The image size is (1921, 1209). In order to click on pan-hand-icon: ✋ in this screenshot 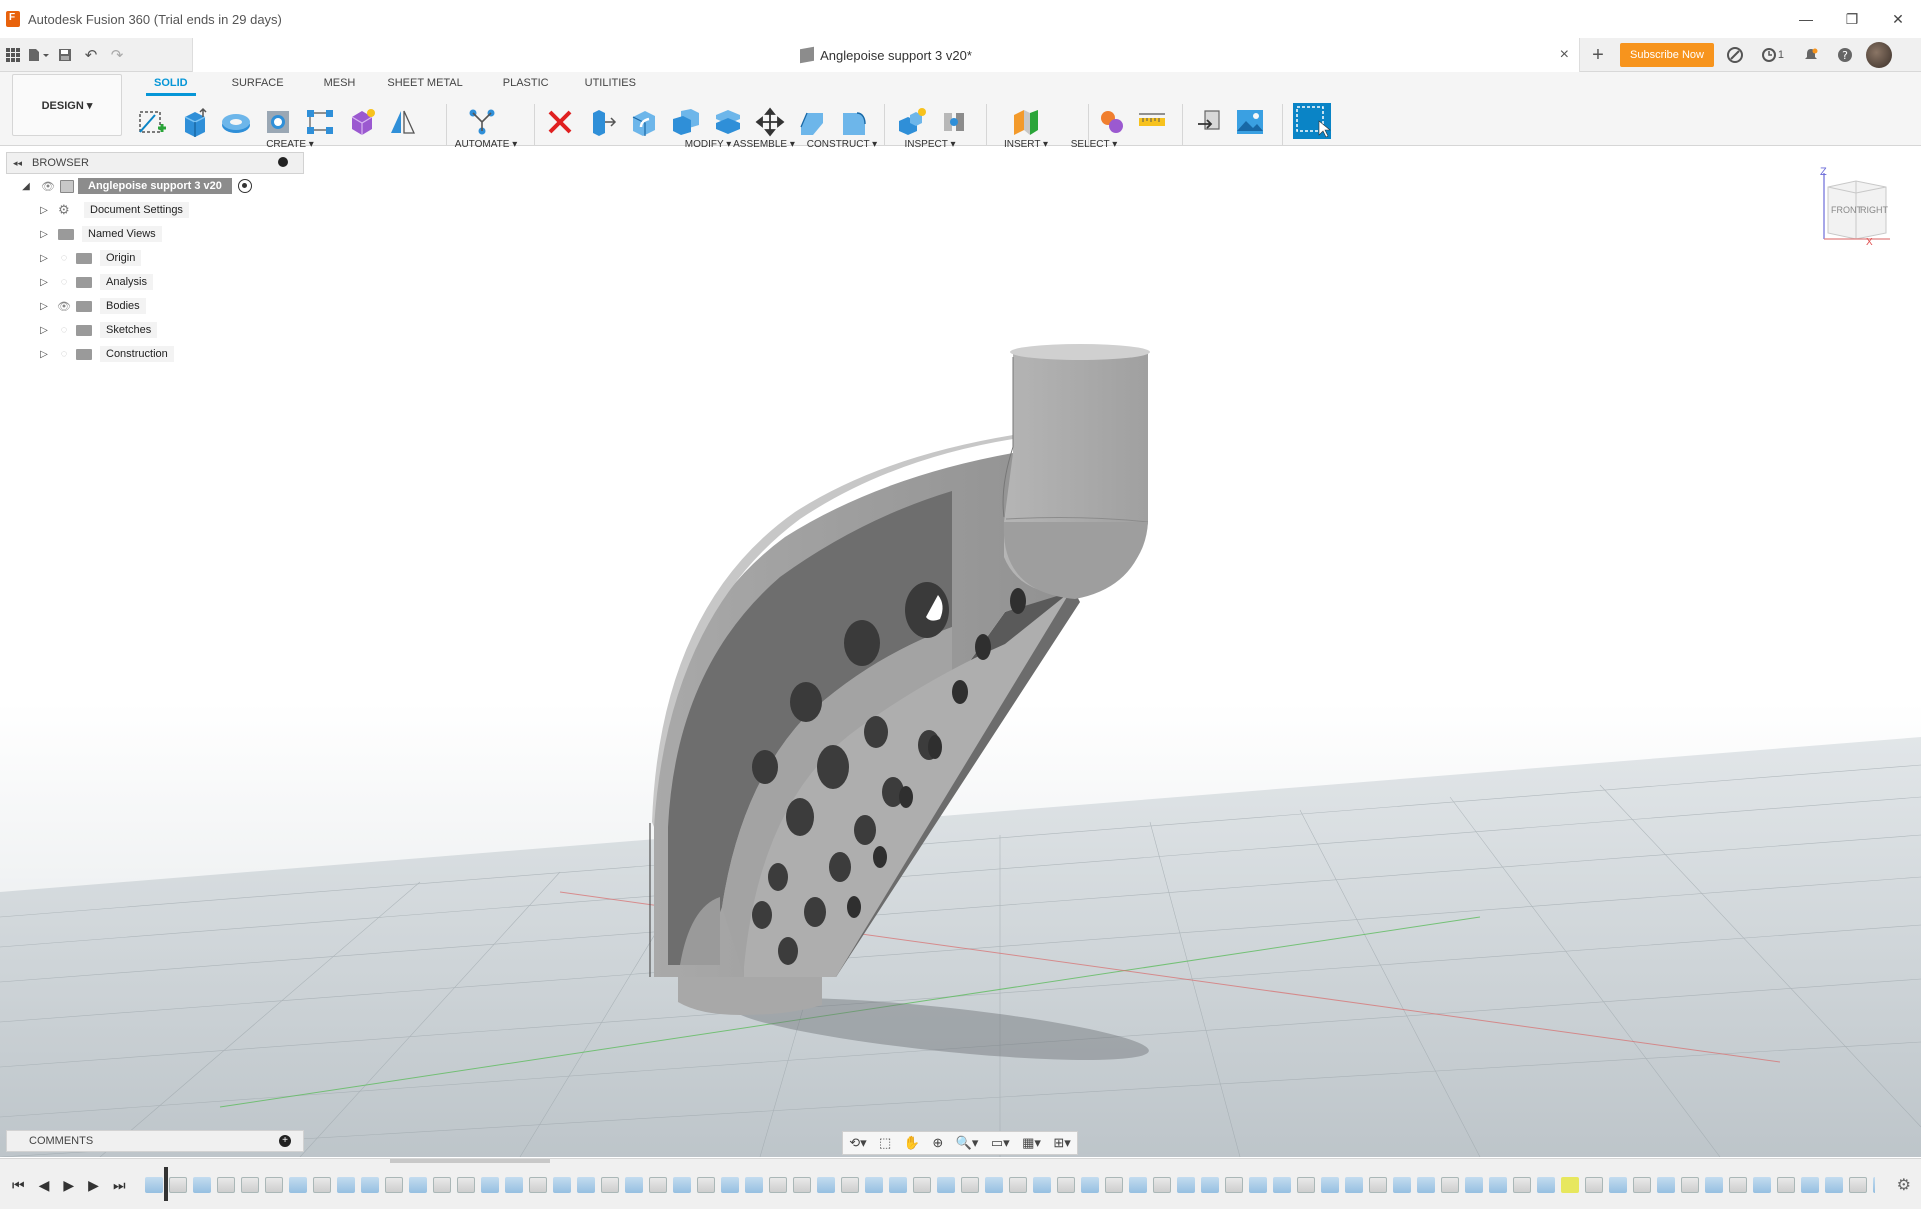, I will do `click(912, 1143)`.